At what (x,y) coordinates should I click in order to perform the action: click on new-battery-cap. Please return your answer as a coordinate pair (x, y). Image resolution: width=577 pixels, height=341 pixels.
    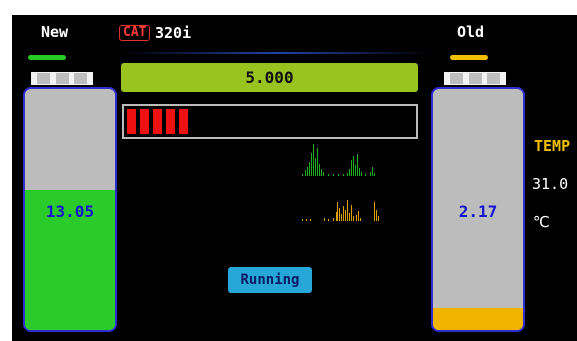
    Looking at the image, I should click on (62, 78).